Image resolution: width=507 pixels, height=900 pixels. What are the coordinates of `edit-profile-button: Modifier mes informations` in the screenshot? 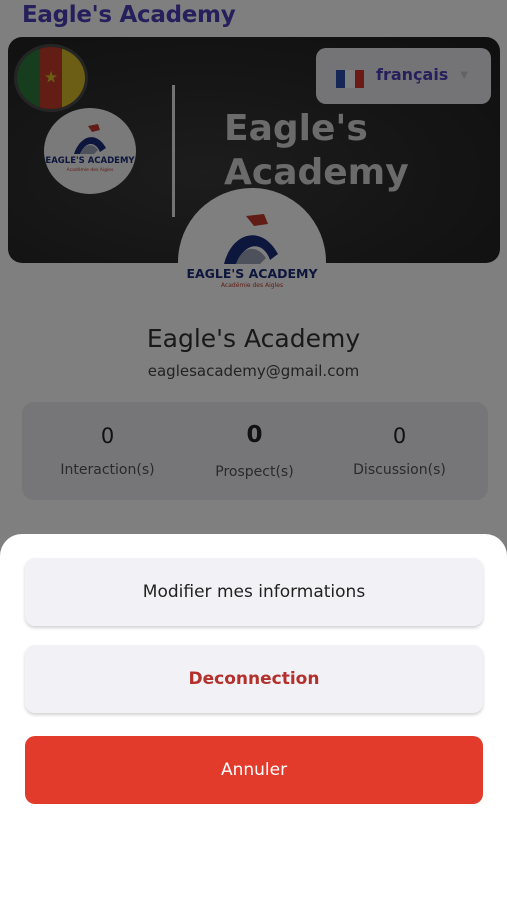 It's located at (254, 592).